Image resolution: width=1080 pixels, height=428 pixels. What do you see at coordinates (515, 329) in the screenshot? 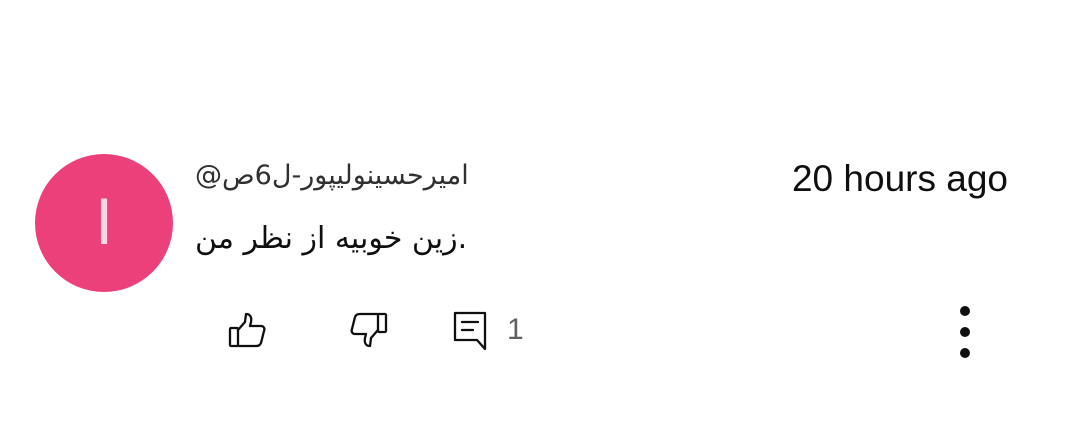
I see `reply-count: 1` at bounding box center [515, 329].